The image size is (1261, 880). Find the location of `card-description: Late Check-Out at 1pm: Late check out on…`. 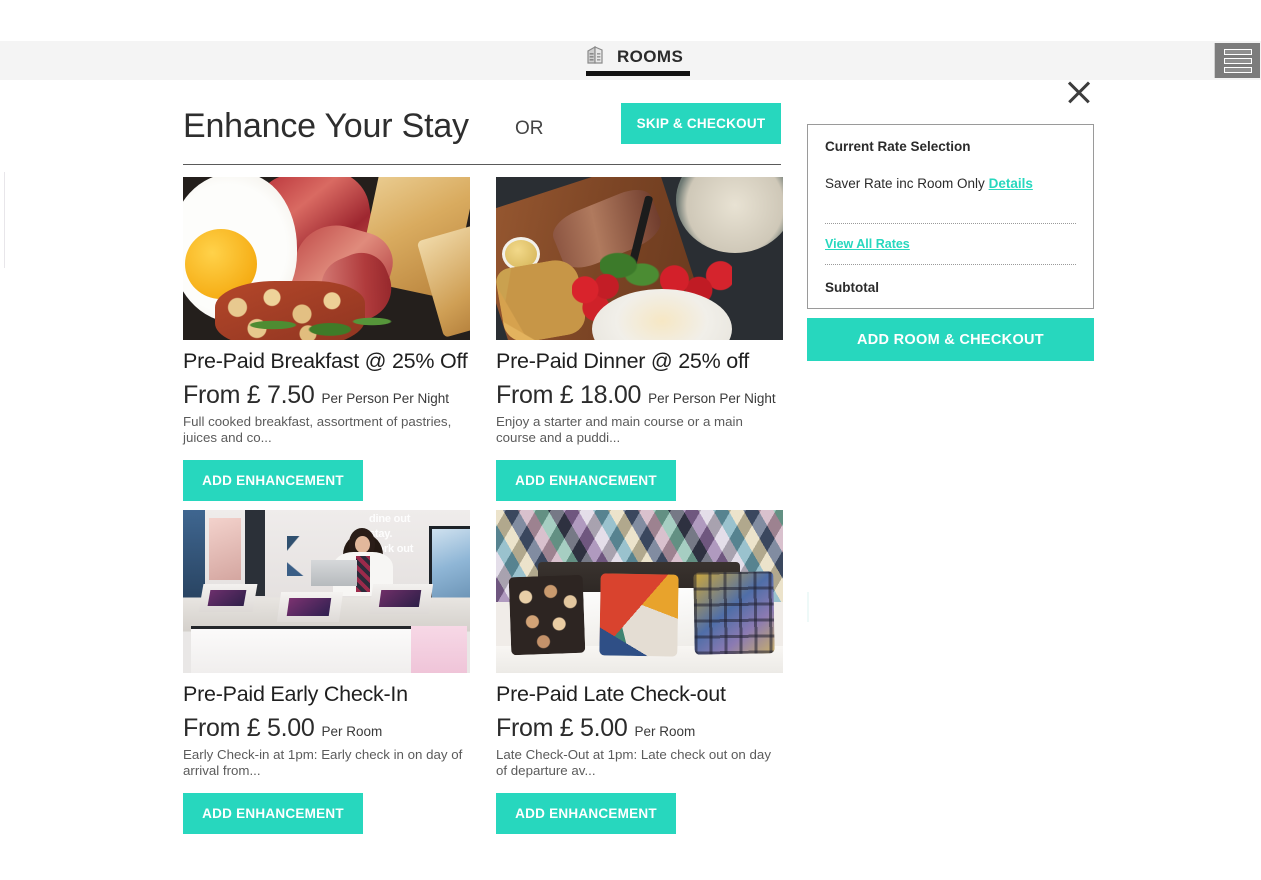

card-description: Late Check-Out at 1pm: Late check out on… is located at coordinates (633, 762).